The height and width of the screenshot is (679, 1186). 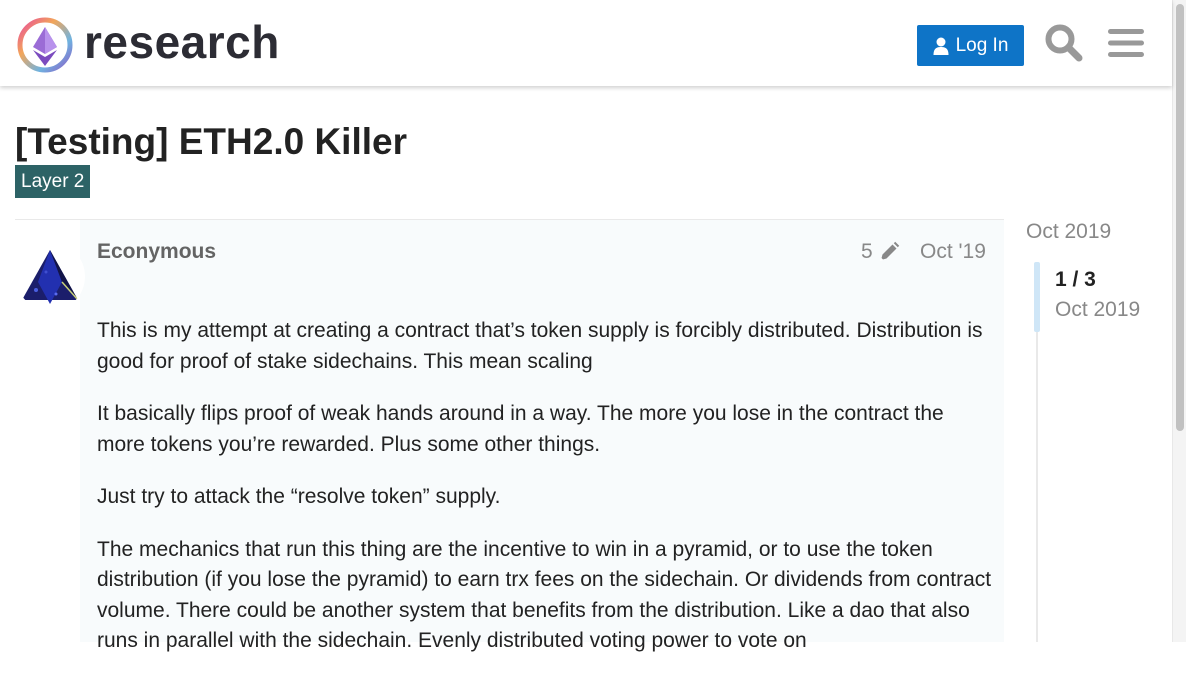 I want to click on login-label: Log In, so click(x=982, y=45).